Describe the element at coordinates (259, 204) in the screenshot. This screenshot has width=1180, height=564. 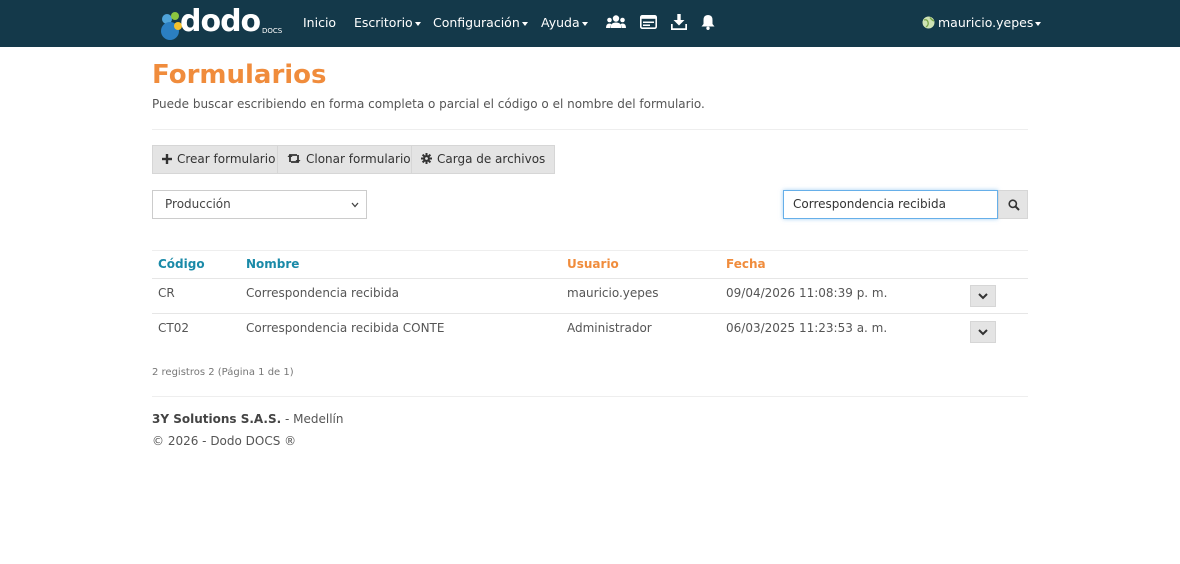
I see `environment-select: Producción` at that location.